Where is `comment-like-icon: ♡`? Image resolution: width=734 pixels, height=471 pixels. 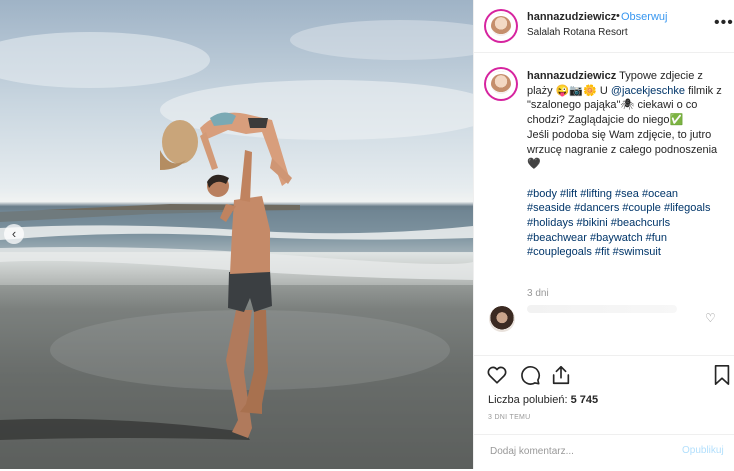
comment-like-icon: ♡ is located at coordinates (710, 318).